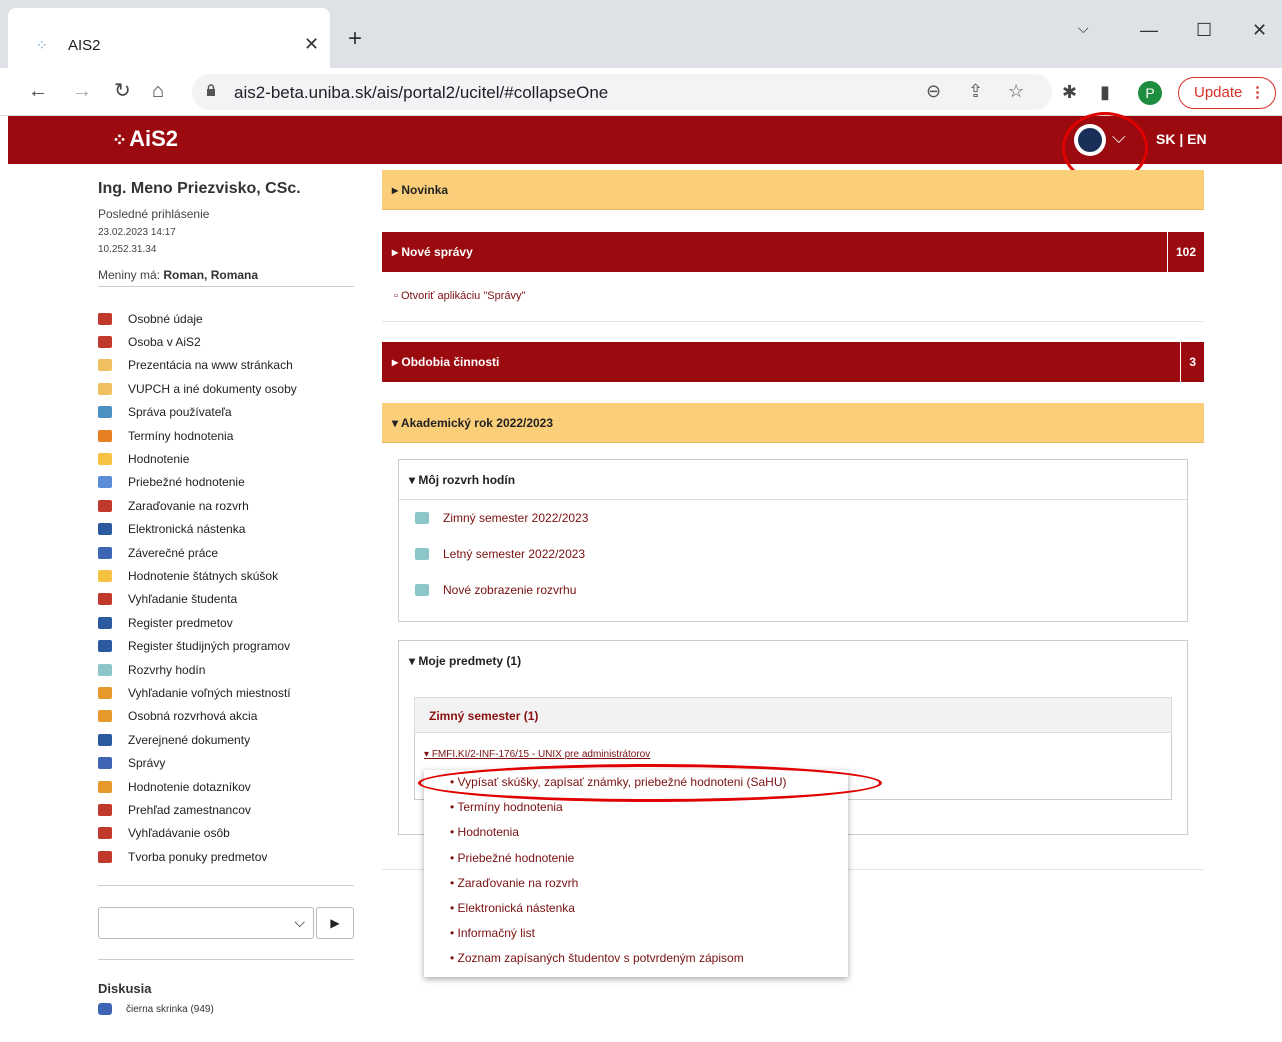 The image size is (1282, 1042). I want to click on subject-action-label: Informačný list, so click(496, 933).